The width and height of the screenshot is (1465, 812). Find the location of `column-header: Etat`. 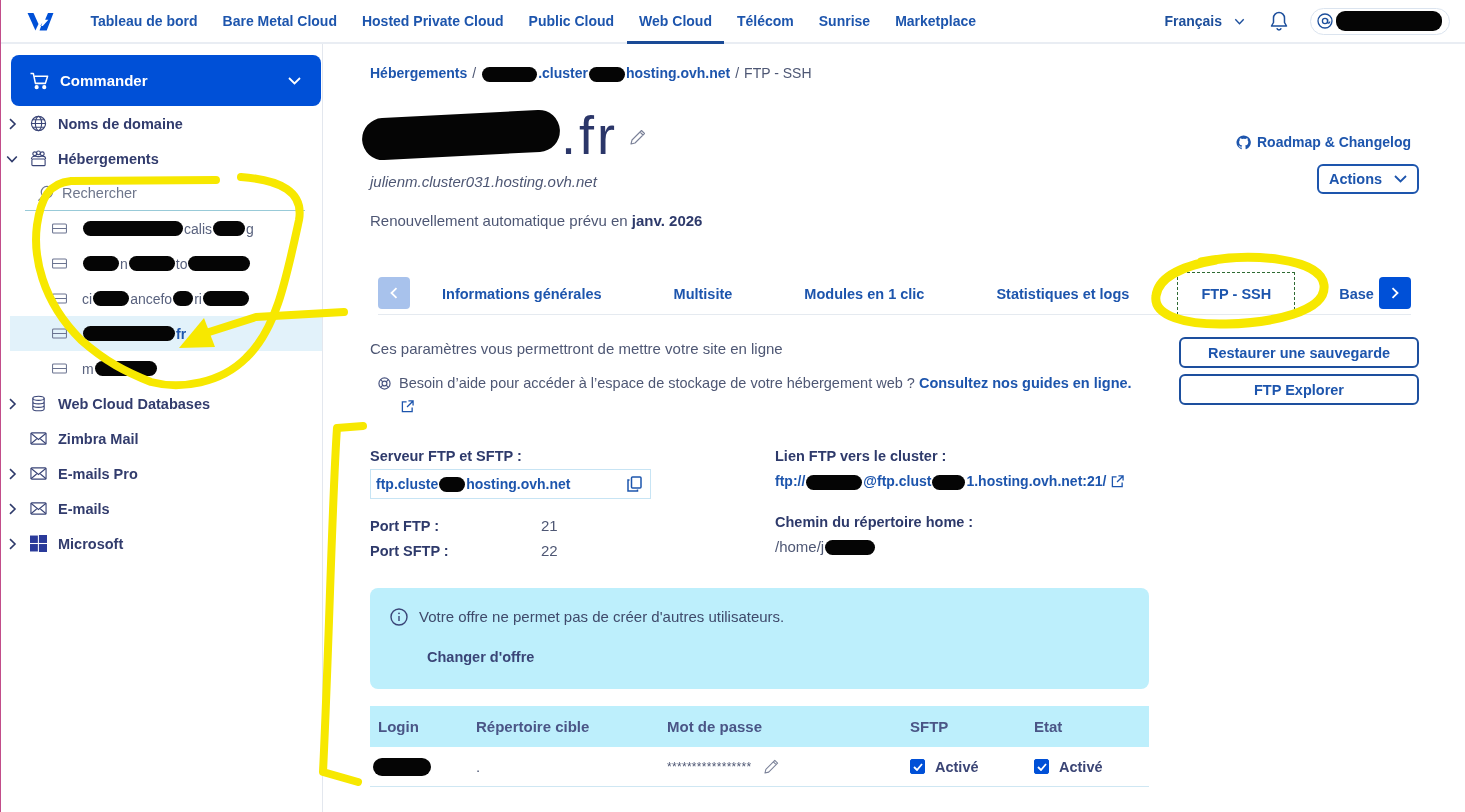

column-header: Etat is located at coordinates (1048, 727).